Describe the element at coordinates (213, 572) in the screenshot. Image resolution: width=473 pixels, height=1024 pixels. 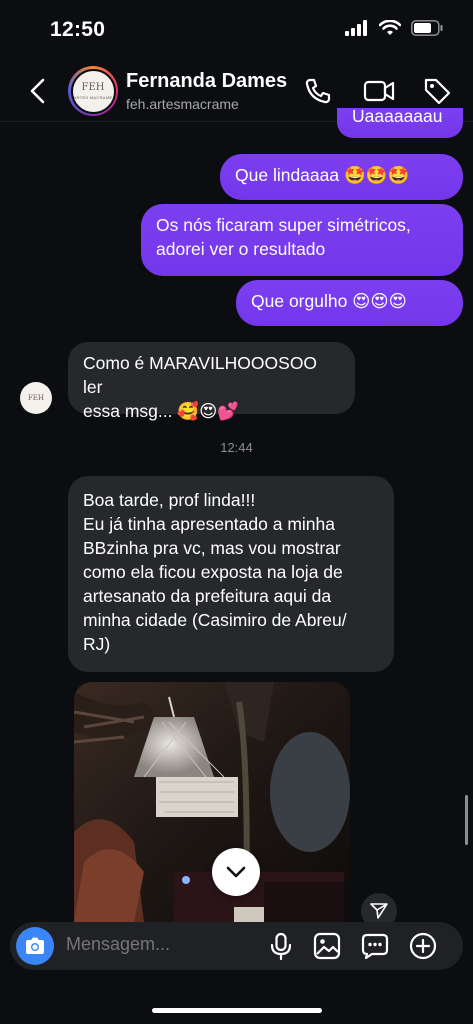
I see `message-text: como ela ficou exposta na loja de` at that location.